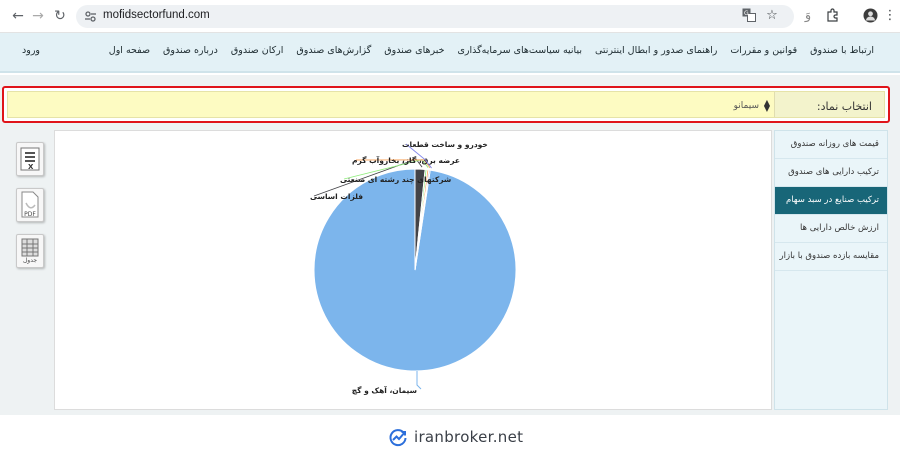  What do you see at coordinates (656, 50) in the screenshot?
I see `menu-item-online-guide: راهنمای صدور و ابطال اینترنتی` at bounding box center [656, 50].